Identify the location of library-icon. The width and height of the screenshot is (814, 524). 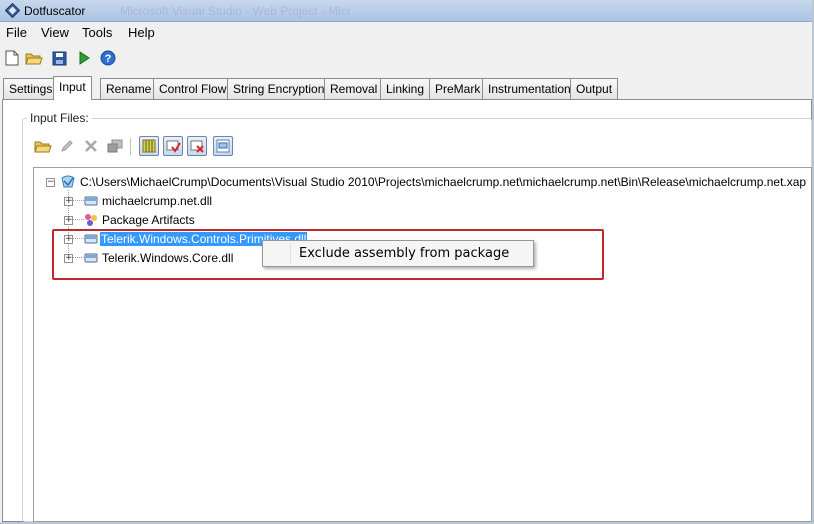
(149, 146).